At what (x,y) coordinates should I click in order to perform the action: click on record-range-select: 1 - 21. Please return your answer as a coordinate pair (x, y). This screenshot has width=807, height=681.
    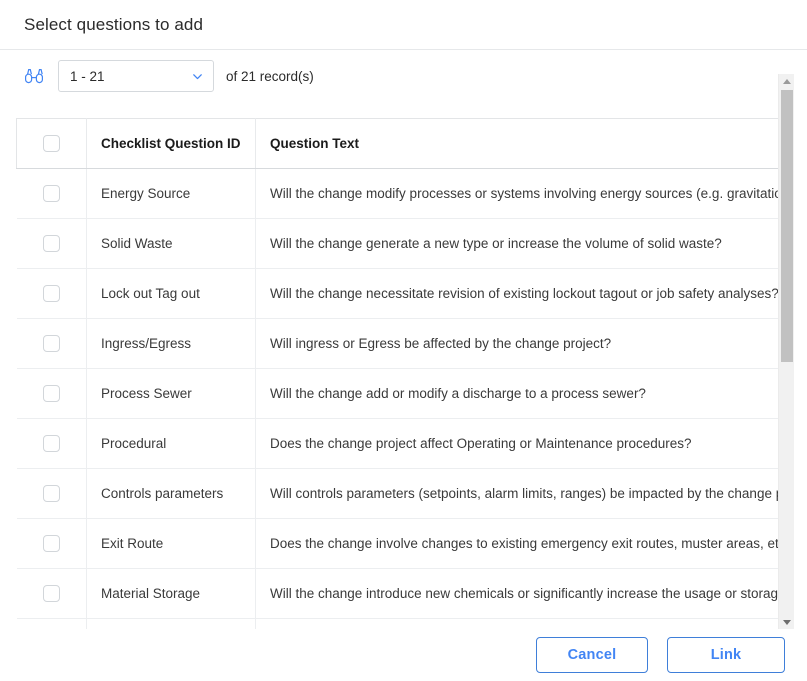
    Looking at the image, I should click on (136, 76).